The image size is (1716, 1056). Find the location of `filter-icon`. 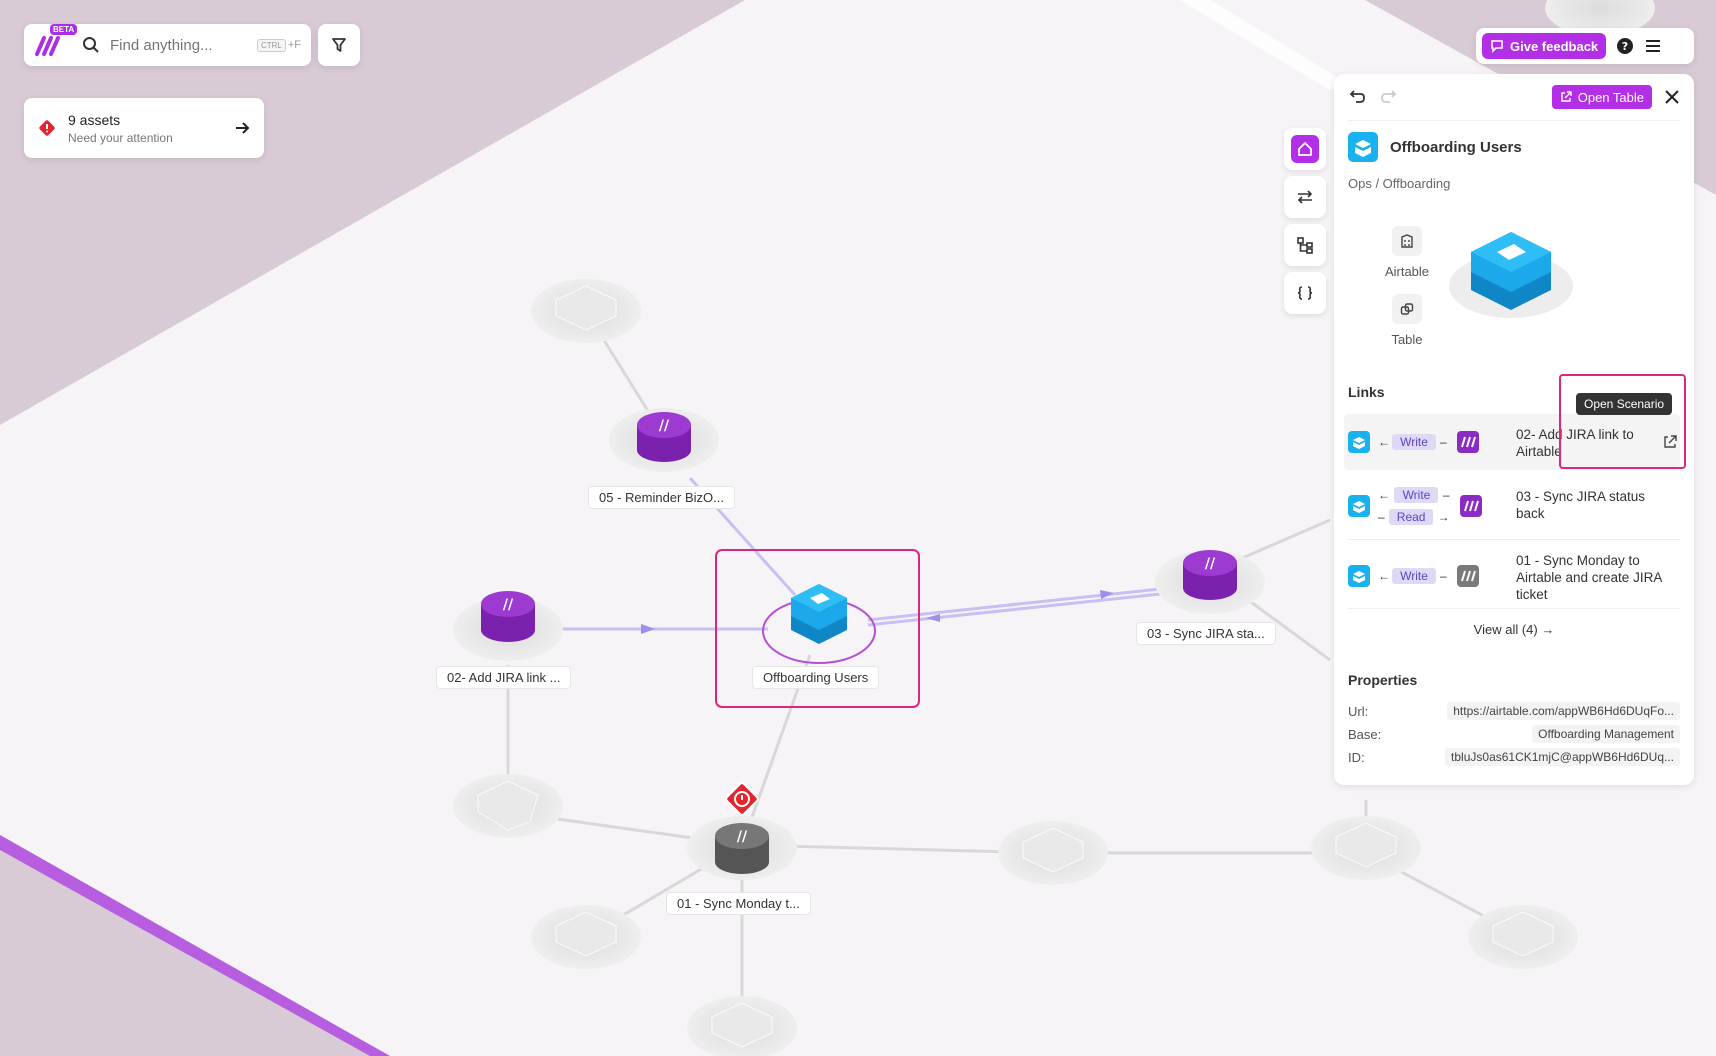

filter-icon is located at coordinates (339, 45).